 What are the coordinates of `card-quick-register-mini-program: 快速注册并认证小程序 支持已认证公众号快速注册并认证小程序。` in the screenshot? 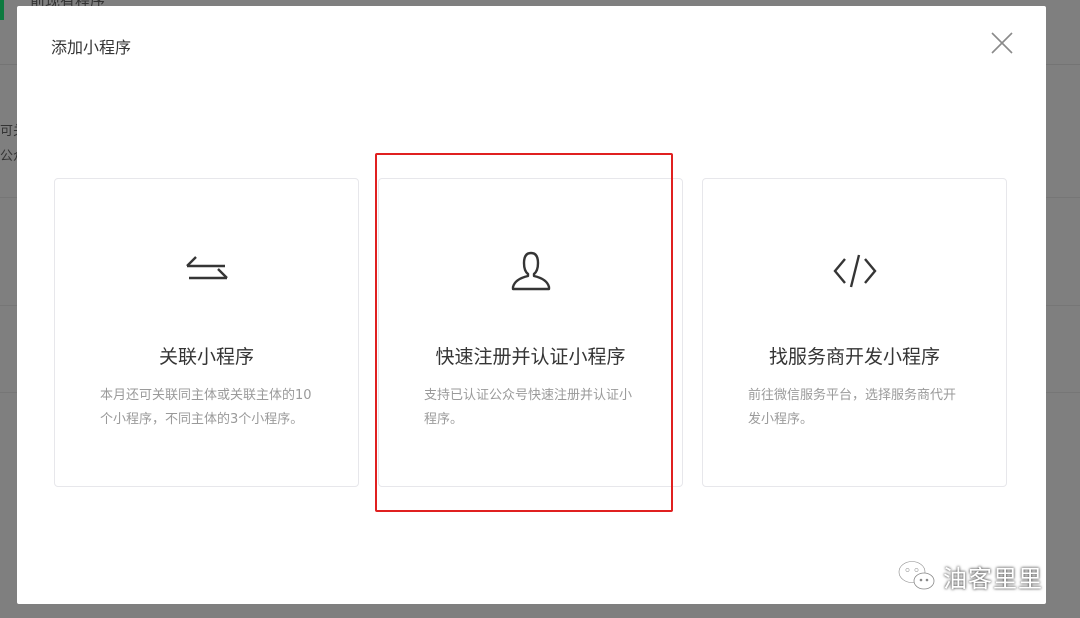 It's located at (530, 332).